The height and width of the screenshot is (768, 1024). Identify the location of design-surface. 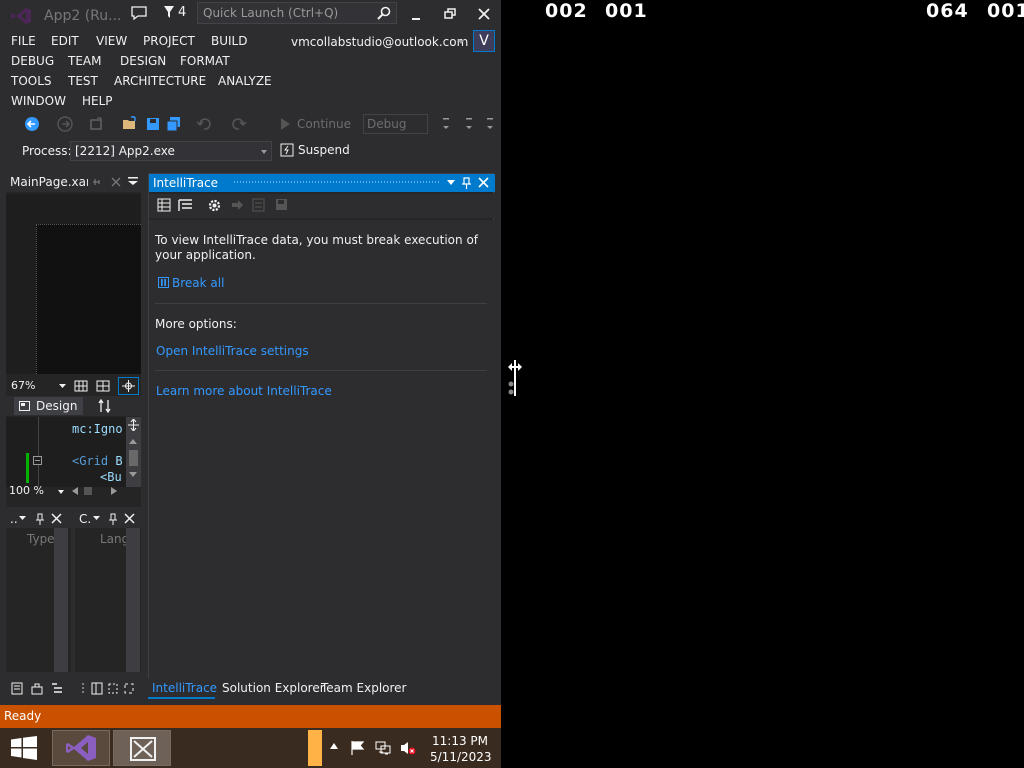
(73, 284).